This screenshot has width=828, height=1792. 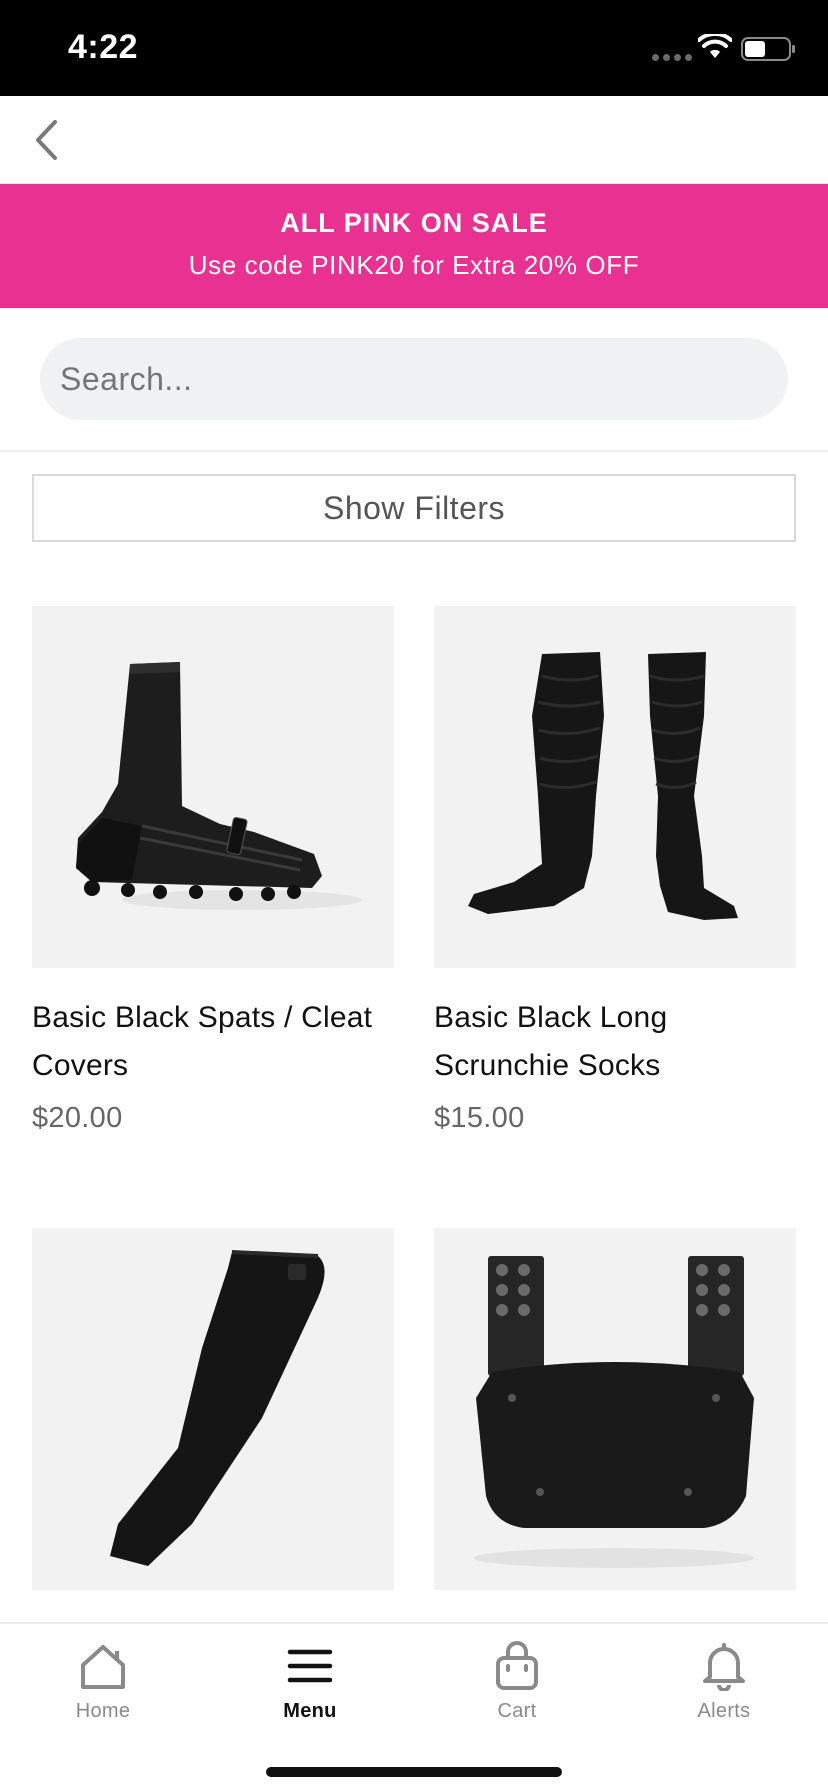 I want to click on product-name: Basic Black Spats / Cleat Covers, so click(x=202, y=1041).